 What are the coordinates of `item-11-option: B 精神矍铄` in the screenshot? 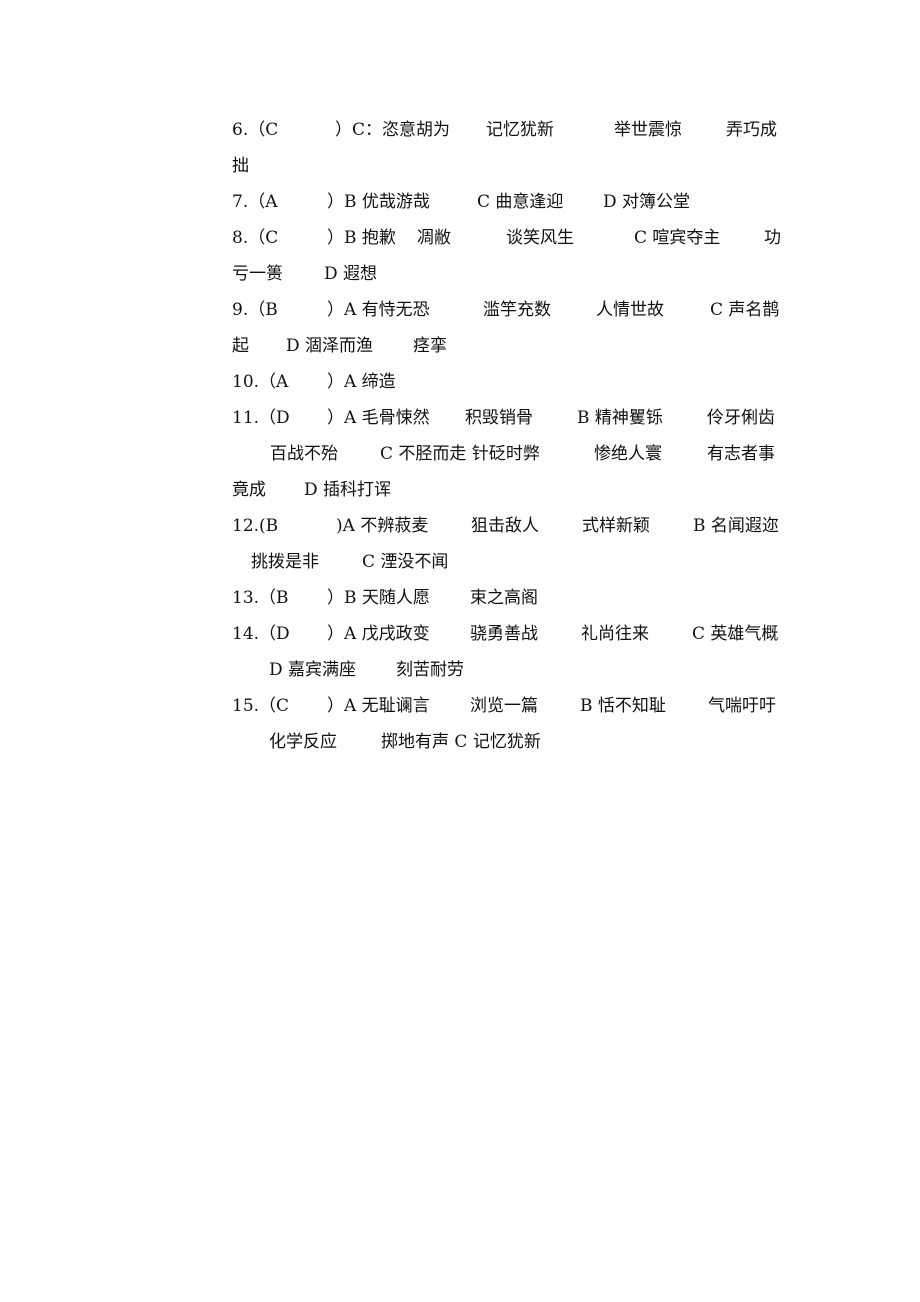 It's located at (620, 418).